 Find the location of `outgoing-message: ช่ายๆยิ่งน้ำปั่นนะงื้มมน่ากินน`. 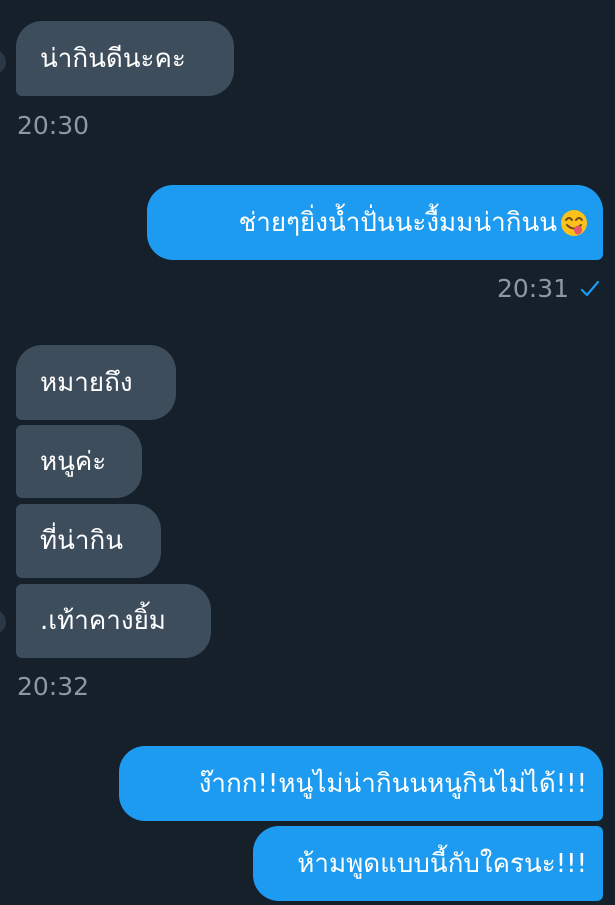

outgoing-message: ช่ายๆยิ่งน้ำปั่นนะงื้มมน่ากินน is located at coordinates (375, 222).